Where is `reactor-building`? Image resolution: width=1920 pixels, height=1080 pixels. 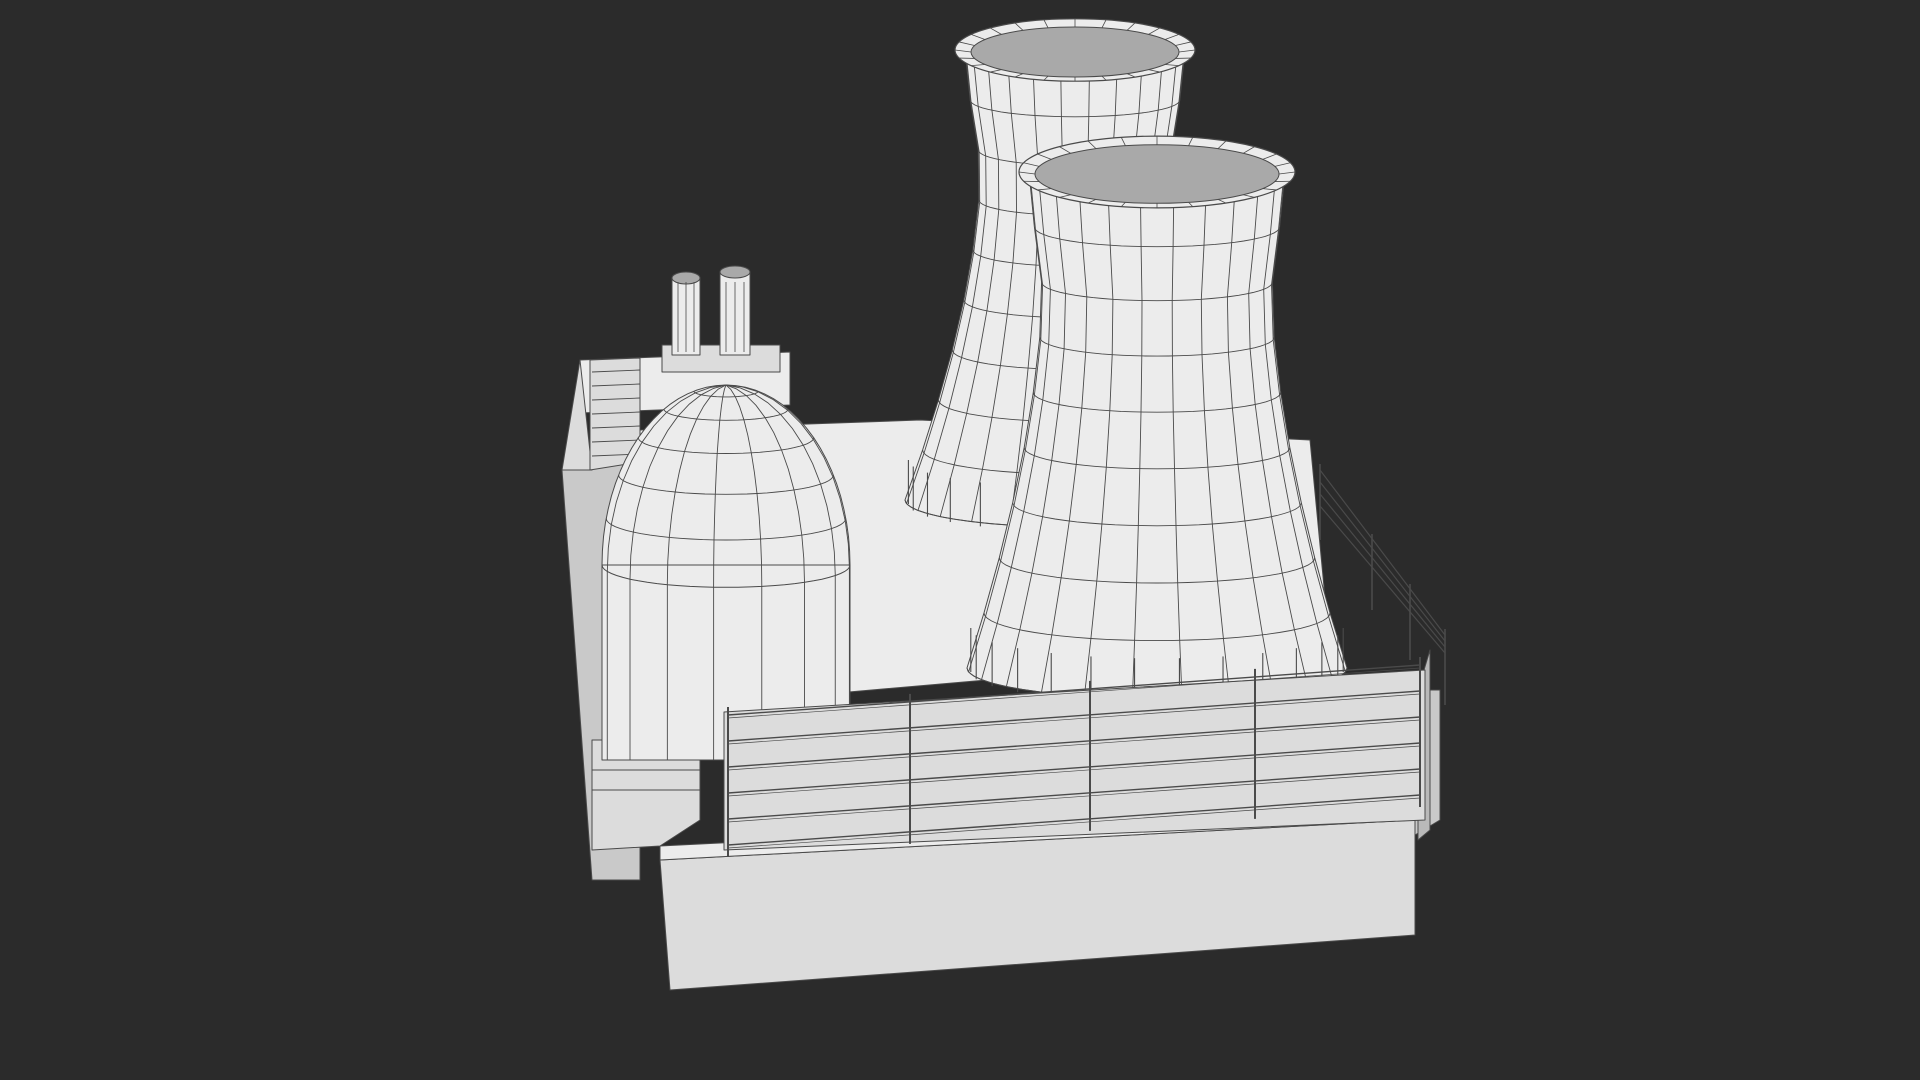 reactor-building is located at coordinates (726, 572).